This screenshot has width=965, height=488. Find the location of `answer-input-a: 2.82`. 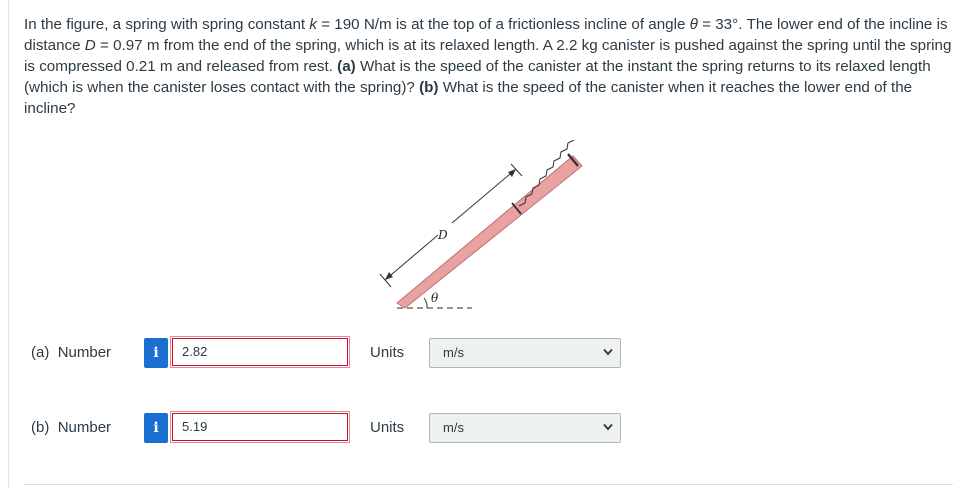

answer-input-a: 2.82 is located at coordinates (260, 352).